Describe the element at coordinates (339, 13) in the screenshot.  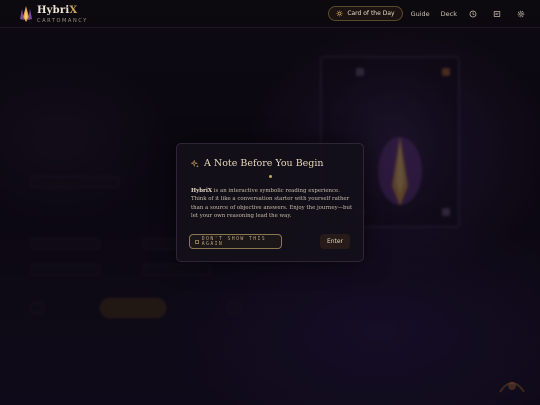
I see `sun-icon` at that location.